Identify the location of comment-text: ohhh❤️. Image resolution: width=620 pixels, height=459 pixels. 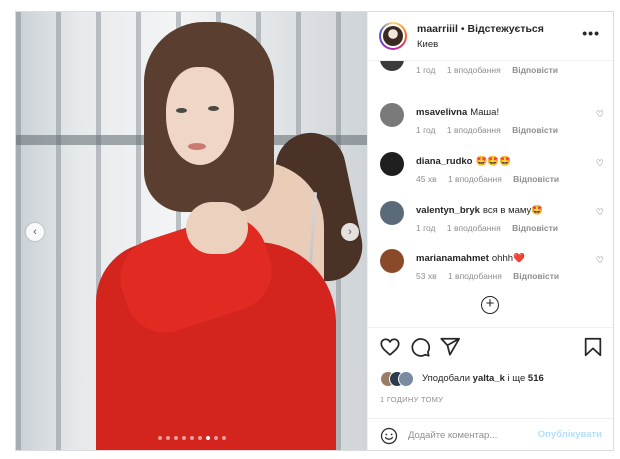
(508, 258).